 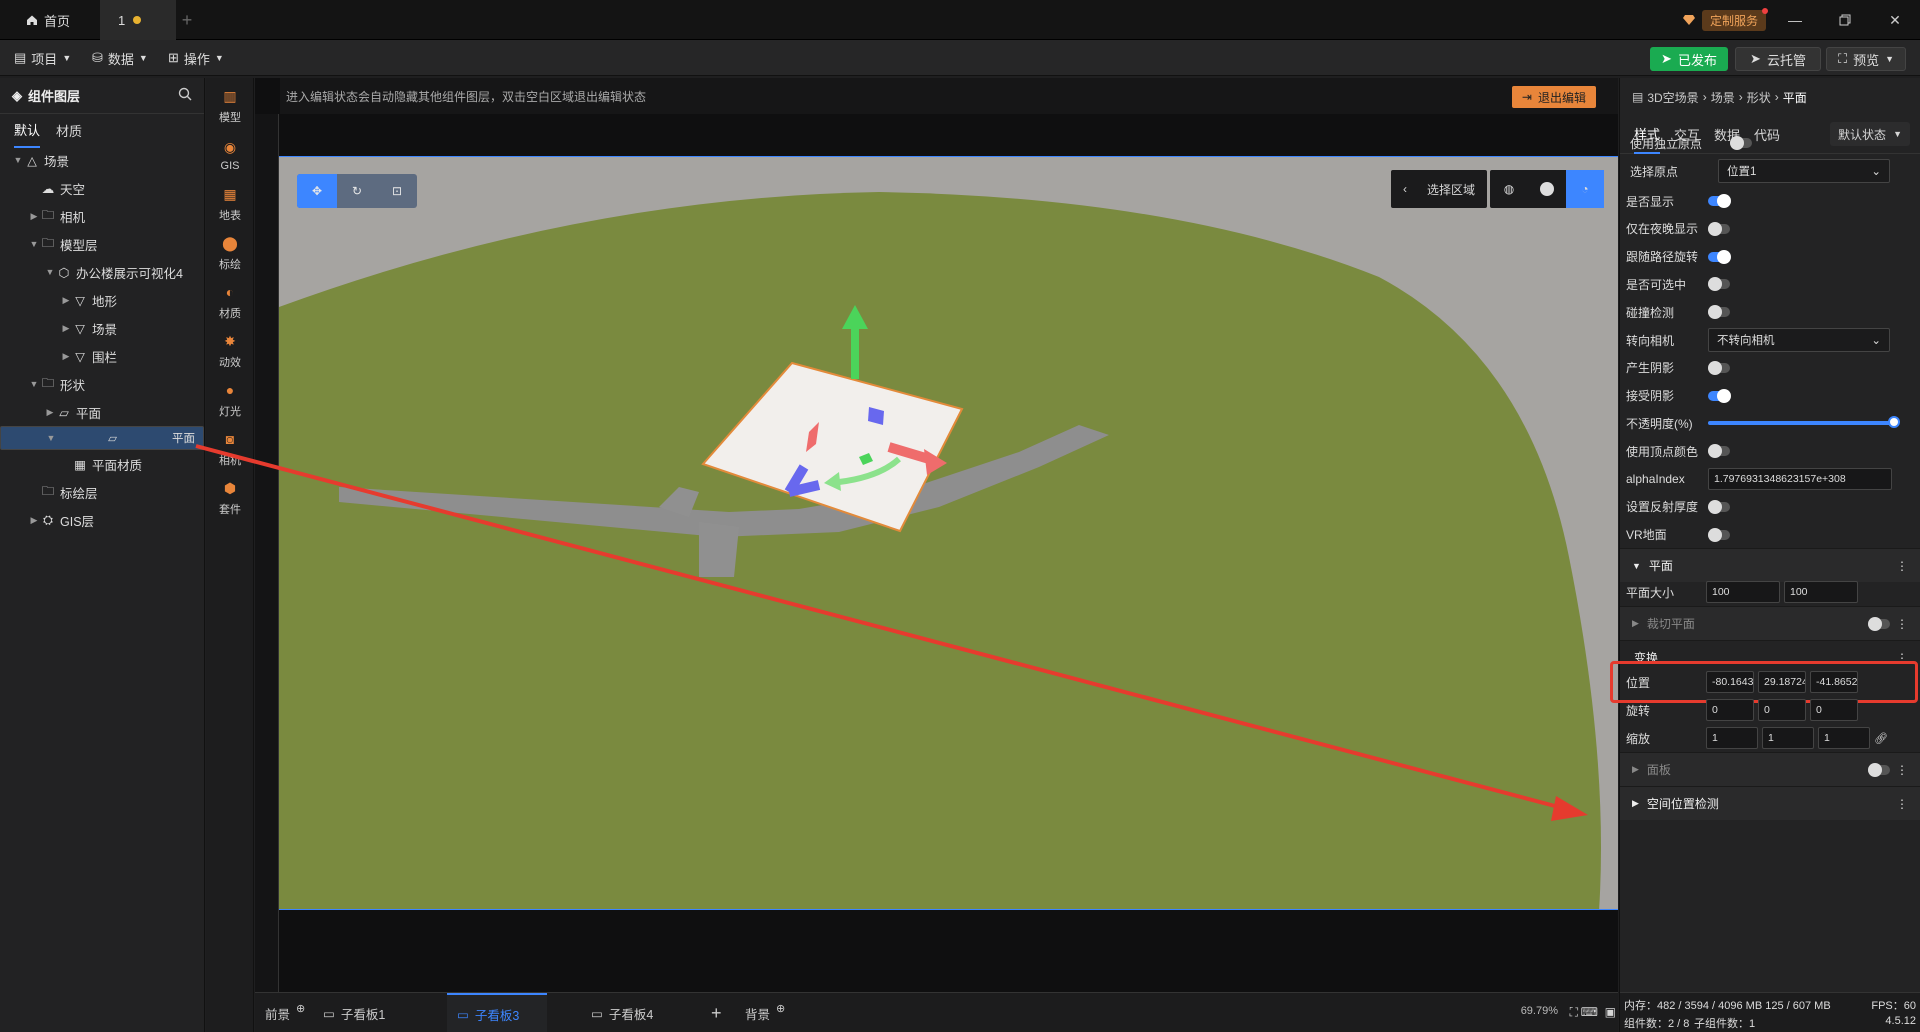 What do you see at coordinates (230, 204) in the screenshot?
I see `sidebar-item-2: ▦ 地表` at bounding box center [230, 204].